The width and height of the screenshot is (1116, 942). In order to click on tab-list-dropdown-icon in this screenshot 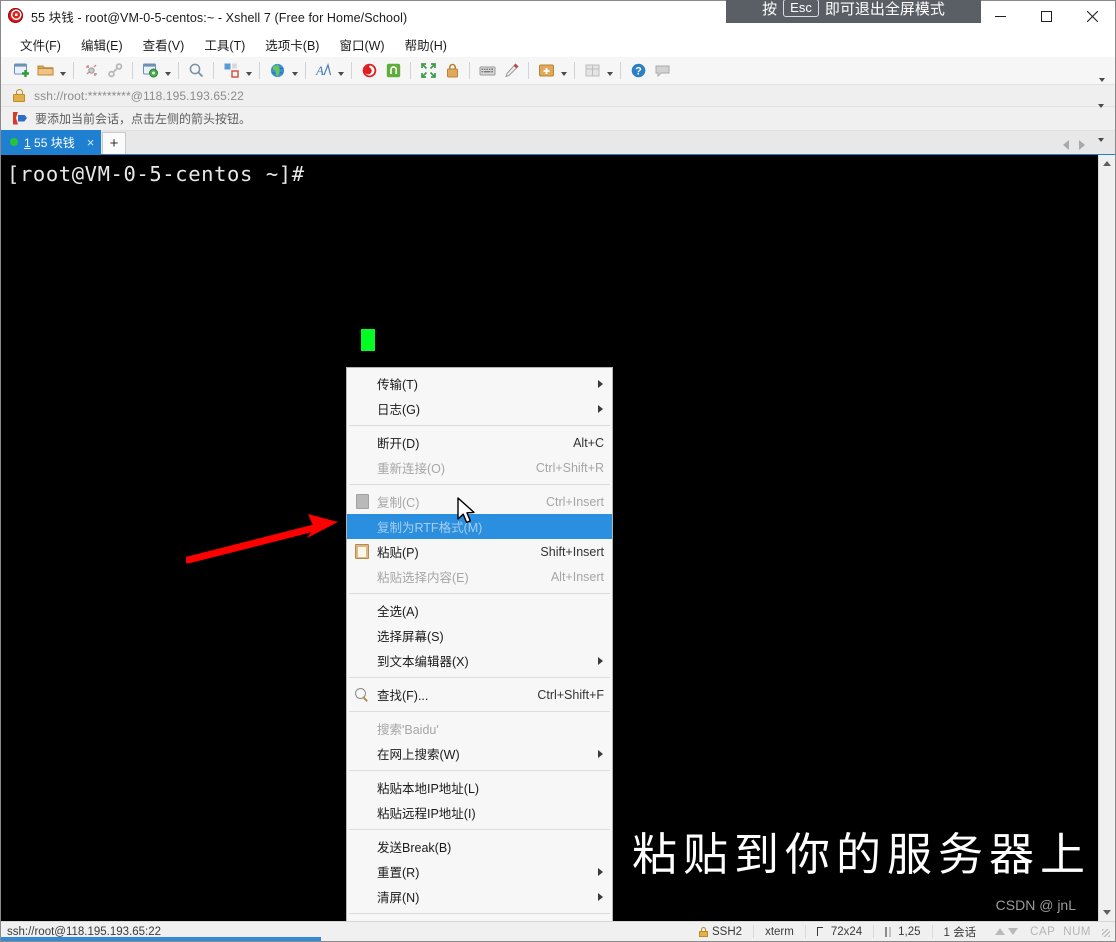, I will do `click(1100, 137)`.